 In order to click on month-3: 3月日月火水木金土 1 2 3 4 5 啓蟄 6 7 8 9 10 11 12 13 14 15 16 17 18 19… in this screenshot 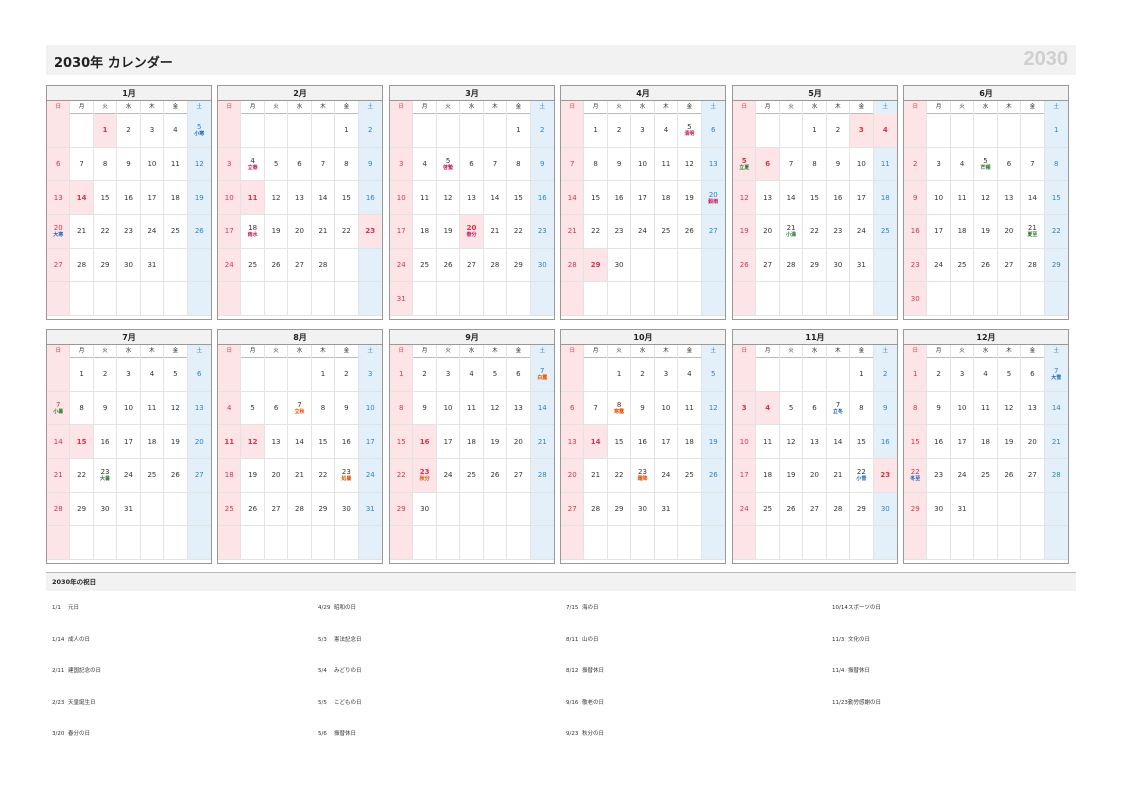, I will do `click(472, 202)`.